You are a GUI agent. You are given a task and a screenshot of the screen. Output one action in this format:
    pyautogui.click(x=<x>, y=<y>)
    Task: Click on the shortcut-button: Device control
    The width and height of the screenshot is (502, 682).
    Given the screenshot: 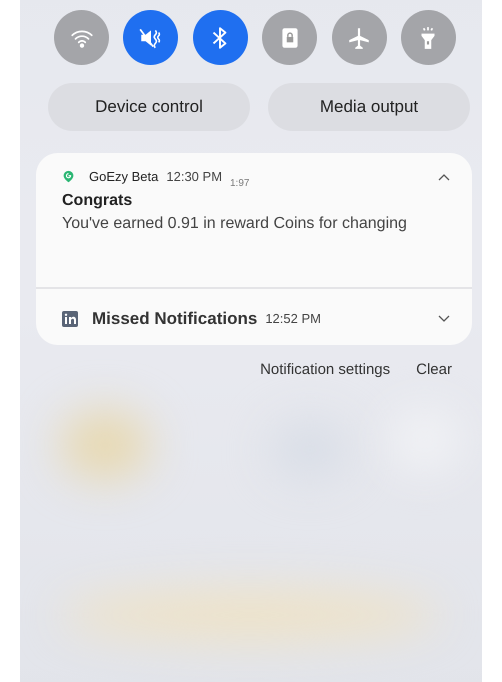 What is the action you would take?
    pyautogui.click(x=149, y=107)
    